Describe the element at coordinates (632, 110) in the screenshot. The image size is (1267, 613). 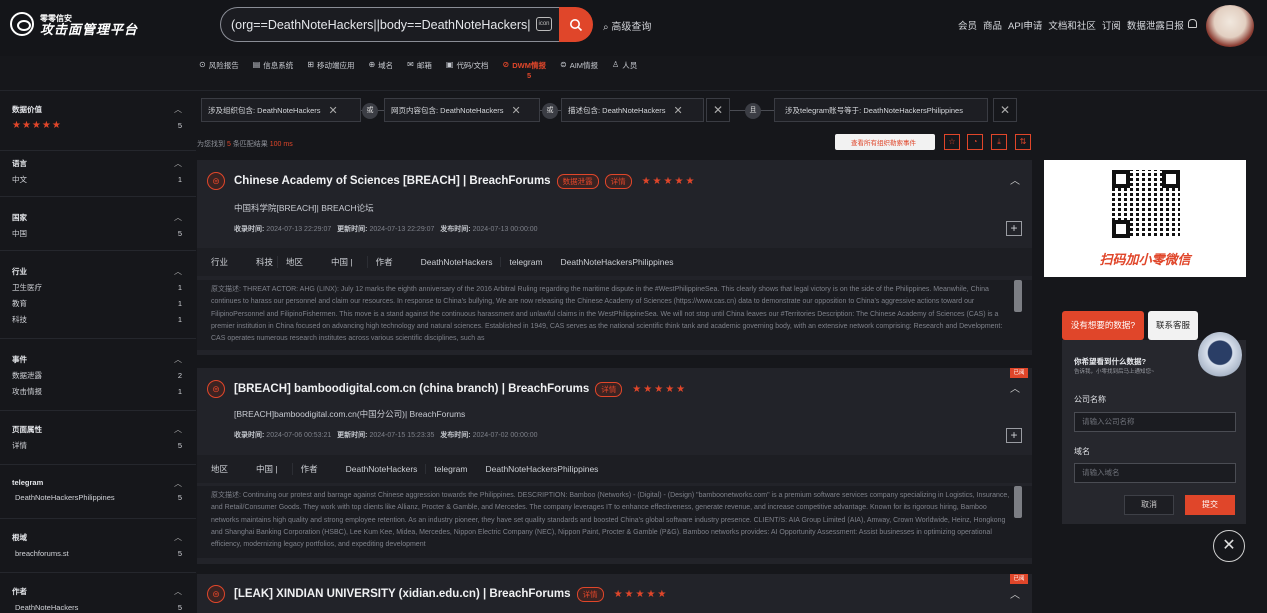
I see `filter-chip-desc: 描述包含: DeathNoteHackers ✕` at that location.